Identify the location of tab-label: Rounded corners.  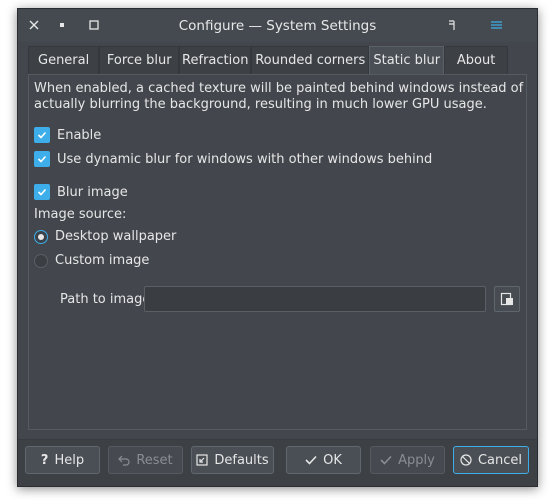
(310, 60).